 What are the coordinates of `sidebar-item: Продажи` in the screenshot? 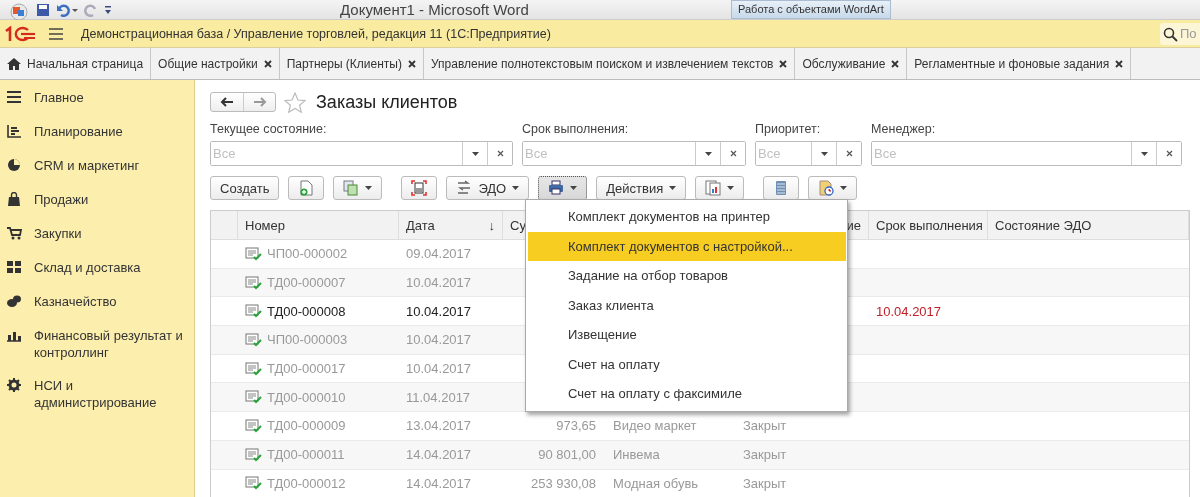 It's located at (61, 199).